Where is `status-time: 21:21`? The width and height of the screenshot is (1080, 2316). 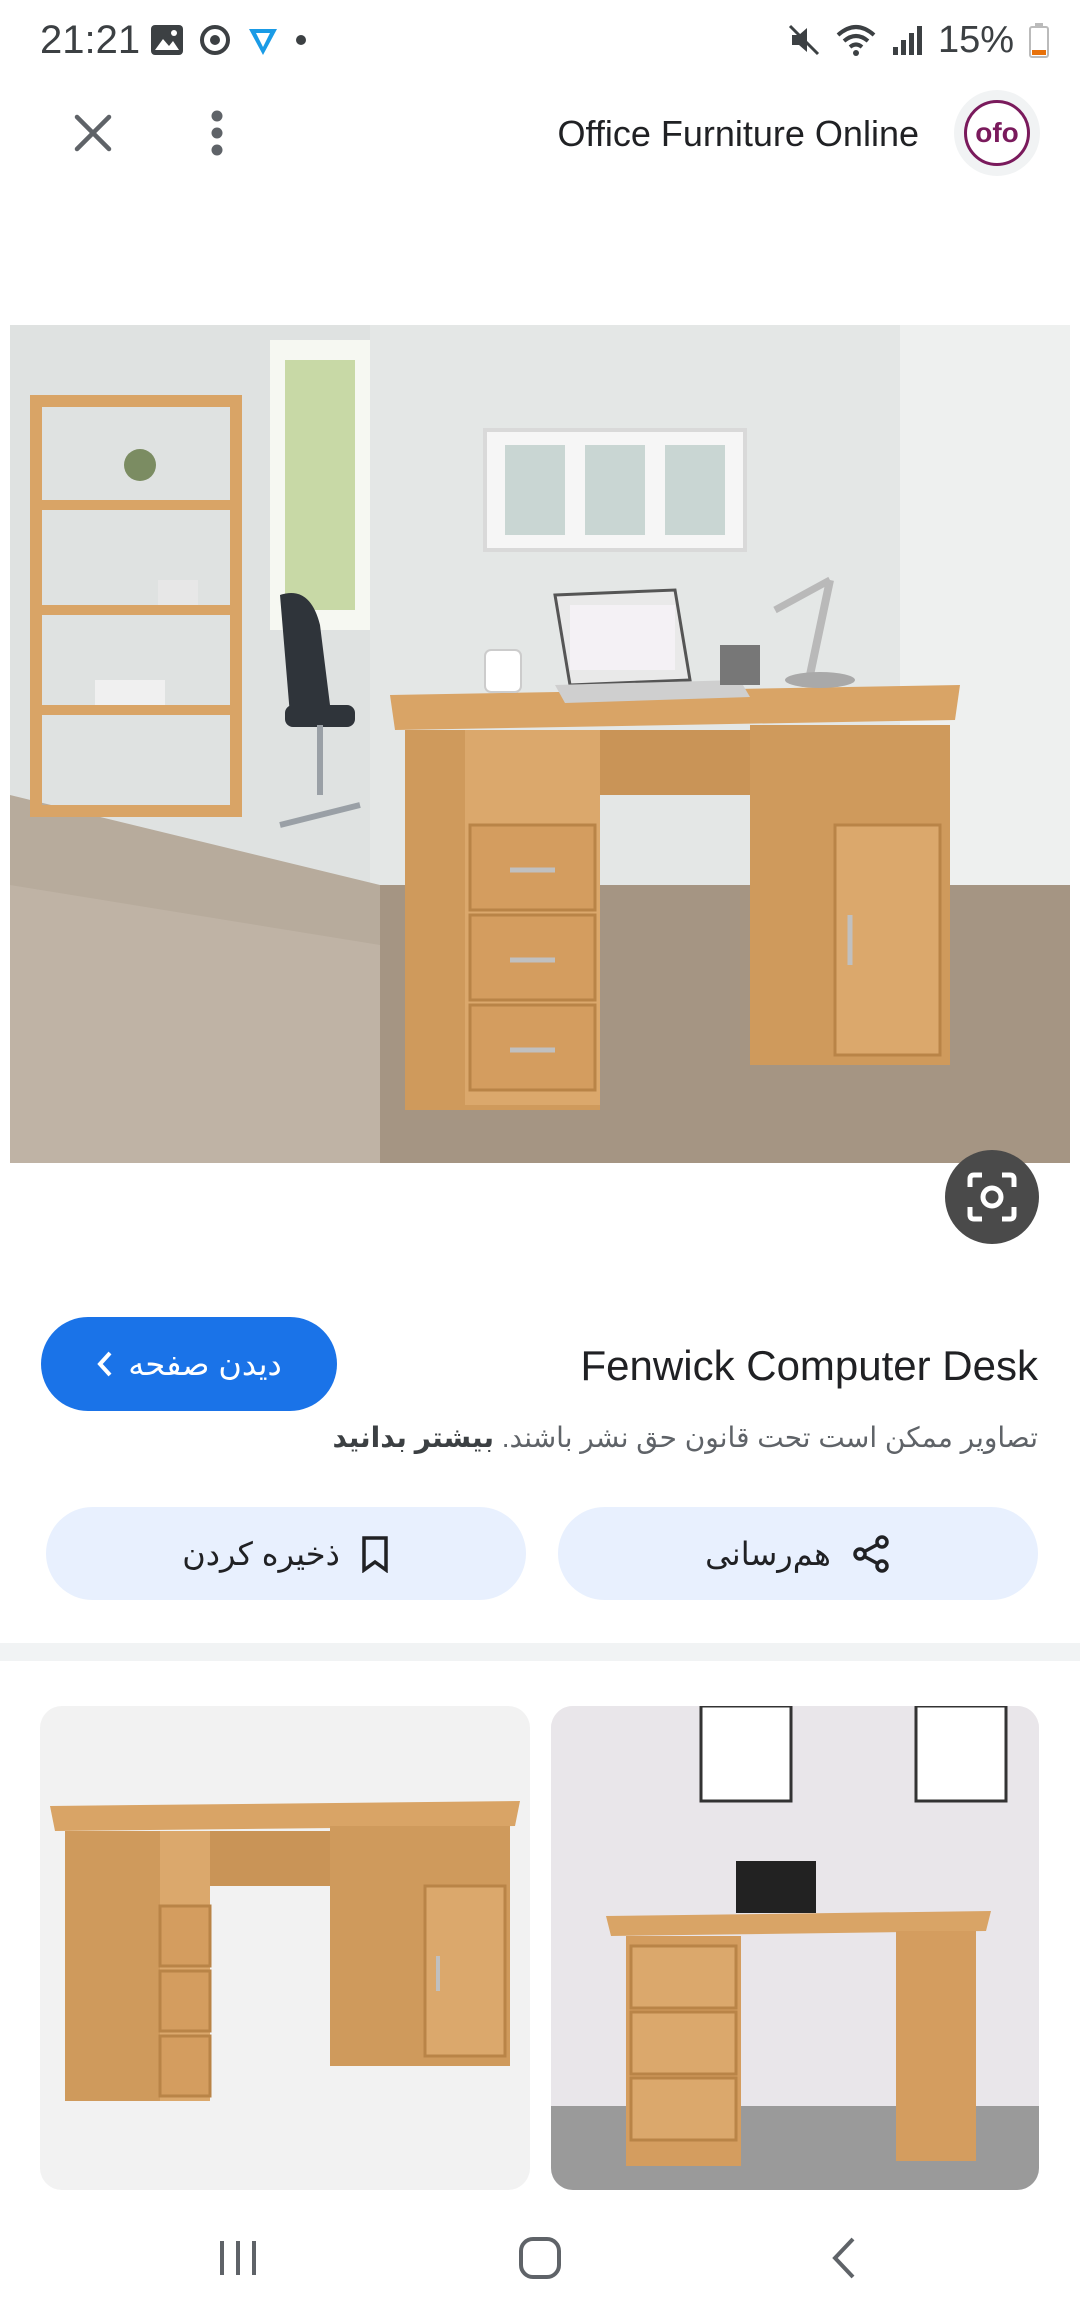
status-time: 21:21 is located at coordinates (90, 40).